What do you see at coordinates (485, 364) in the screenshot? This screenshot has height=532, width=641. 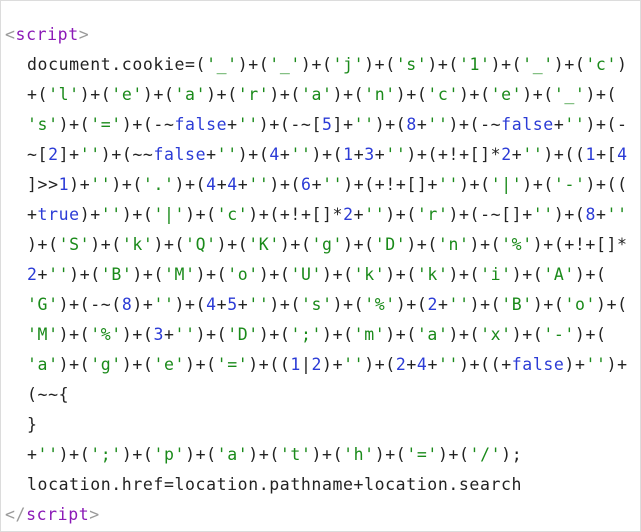 I see `code-token: )+((+` at bounding box center [485, 364].